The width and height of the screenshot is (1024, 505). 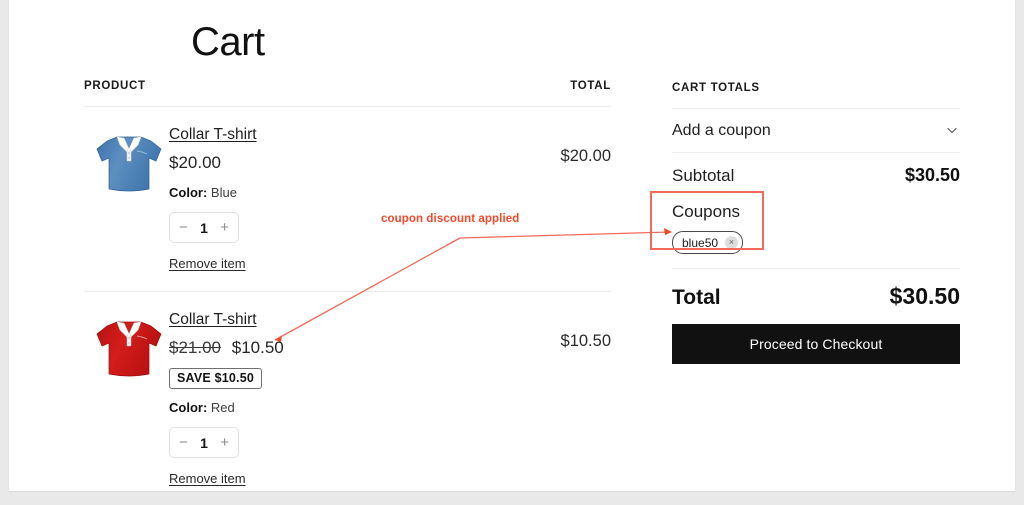 I want to click on product-image-red-shirt, so click(x=129, y=348).